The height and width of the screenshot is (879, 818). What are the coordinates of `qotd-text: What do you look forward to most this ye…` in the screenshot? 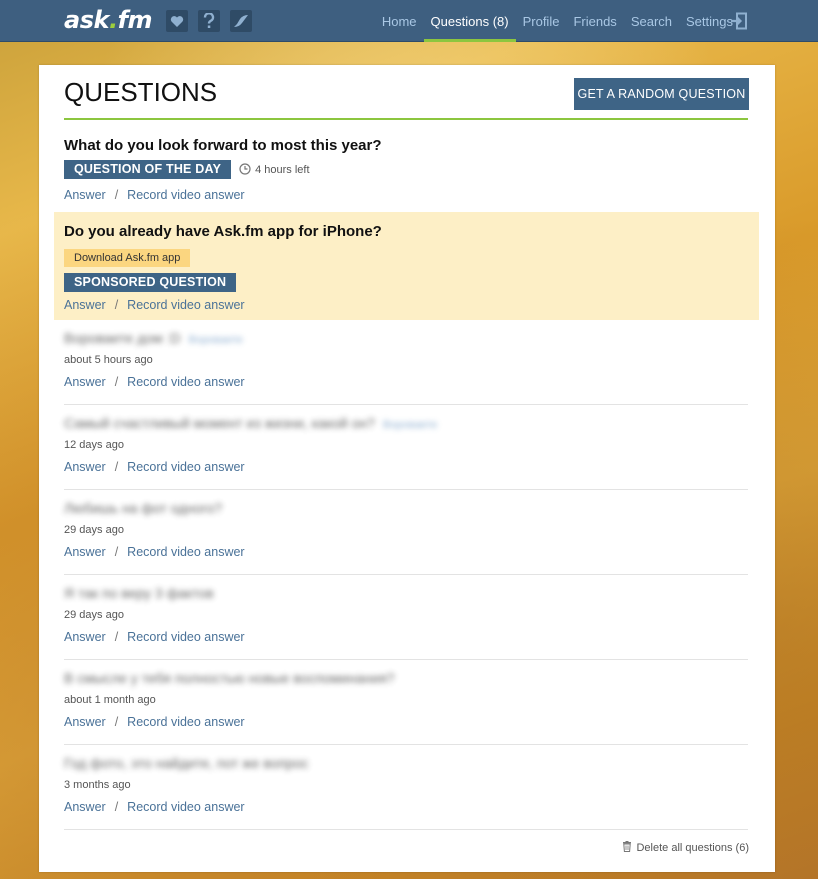 It's located at (223, 145).